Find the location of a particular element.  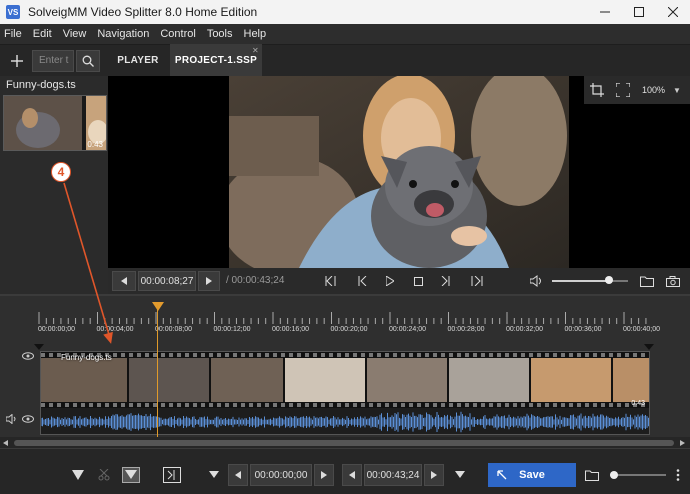

callout-badge: 4 is located at coordinates (61, 172).